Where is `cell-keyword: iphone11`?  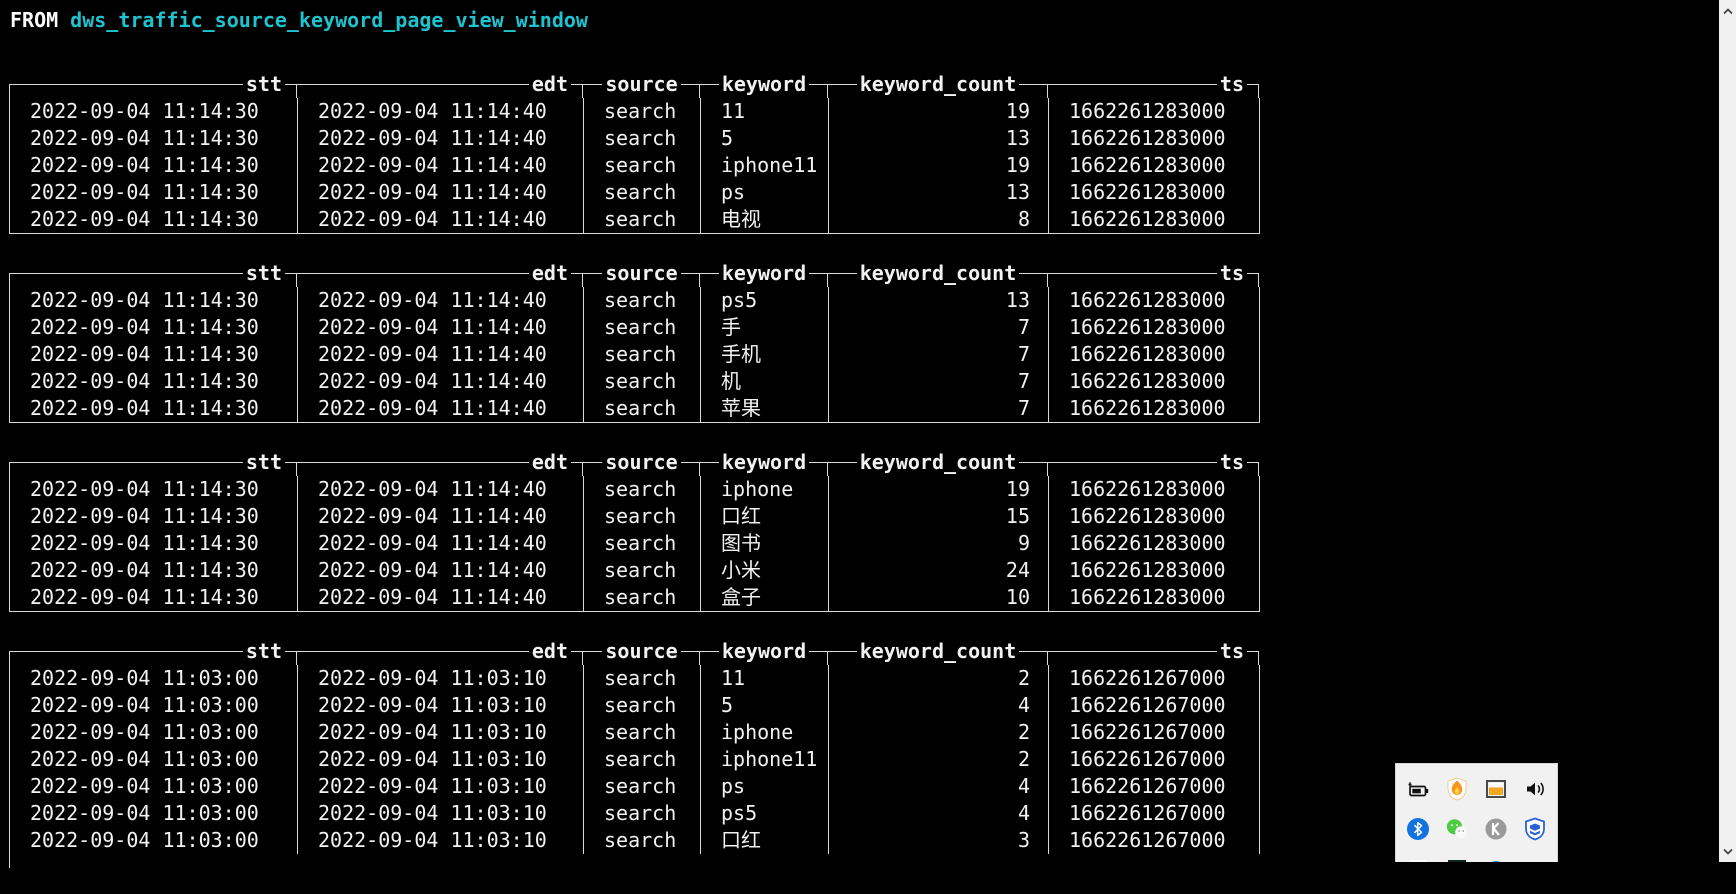
cell-keyword: iphone11 is located at coordinates (765, 759).